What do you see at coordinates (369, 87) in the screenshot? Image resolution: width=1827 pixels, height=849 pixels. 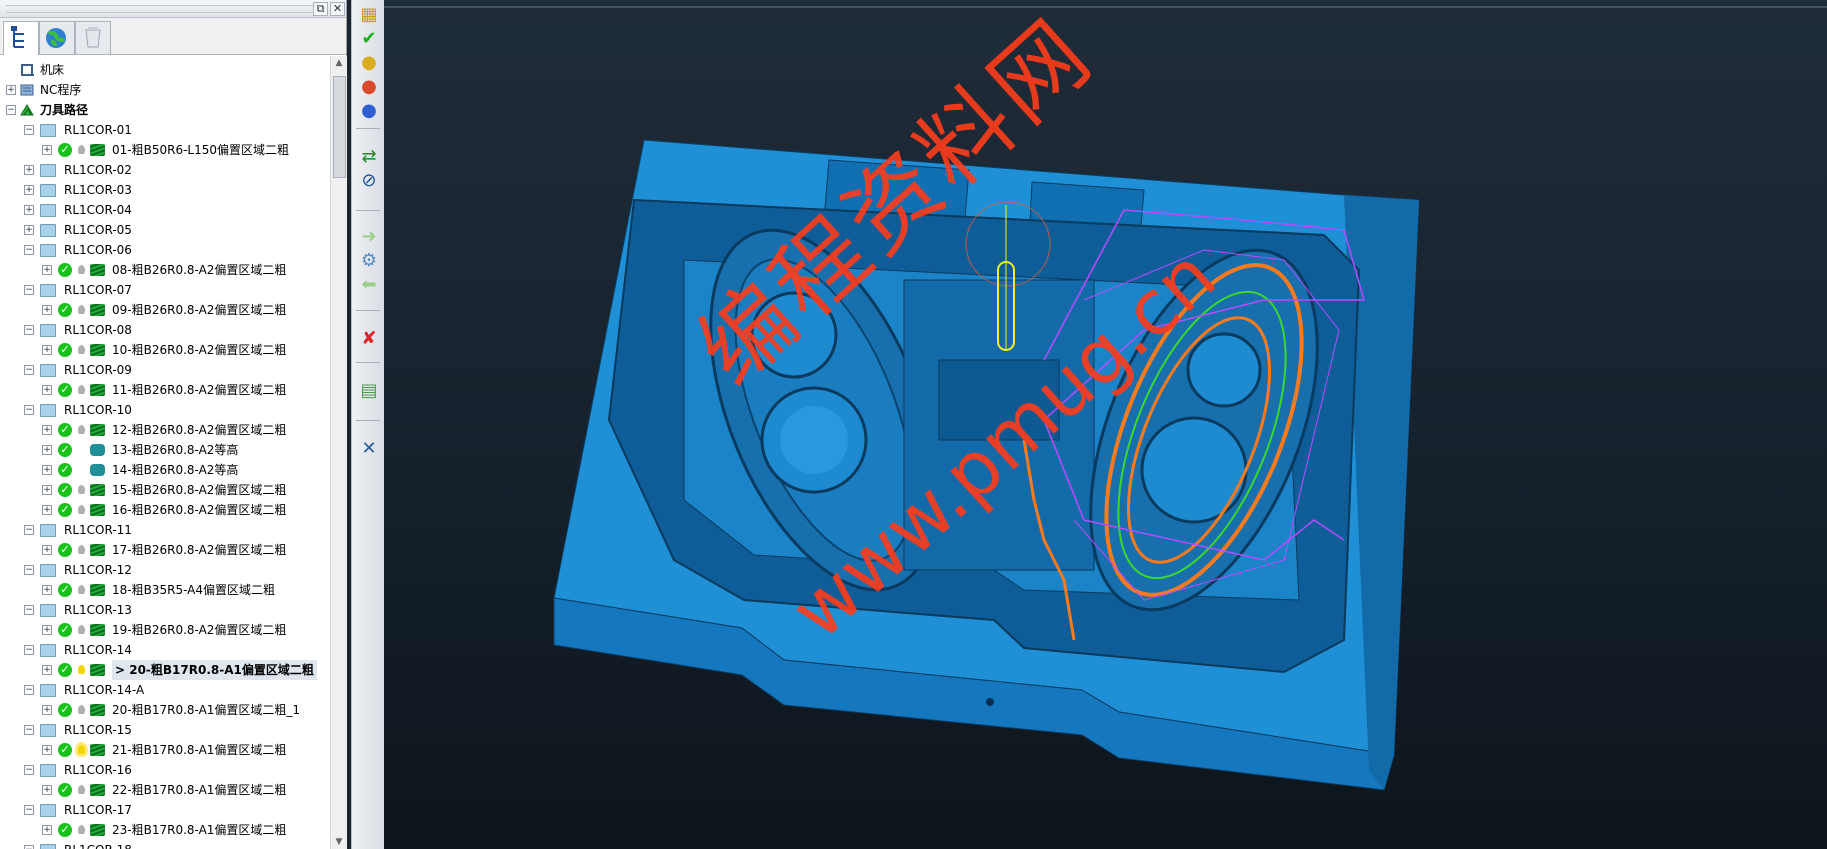 I see `rainbow-shade-icon: ●` at bounding box center [369, 87].